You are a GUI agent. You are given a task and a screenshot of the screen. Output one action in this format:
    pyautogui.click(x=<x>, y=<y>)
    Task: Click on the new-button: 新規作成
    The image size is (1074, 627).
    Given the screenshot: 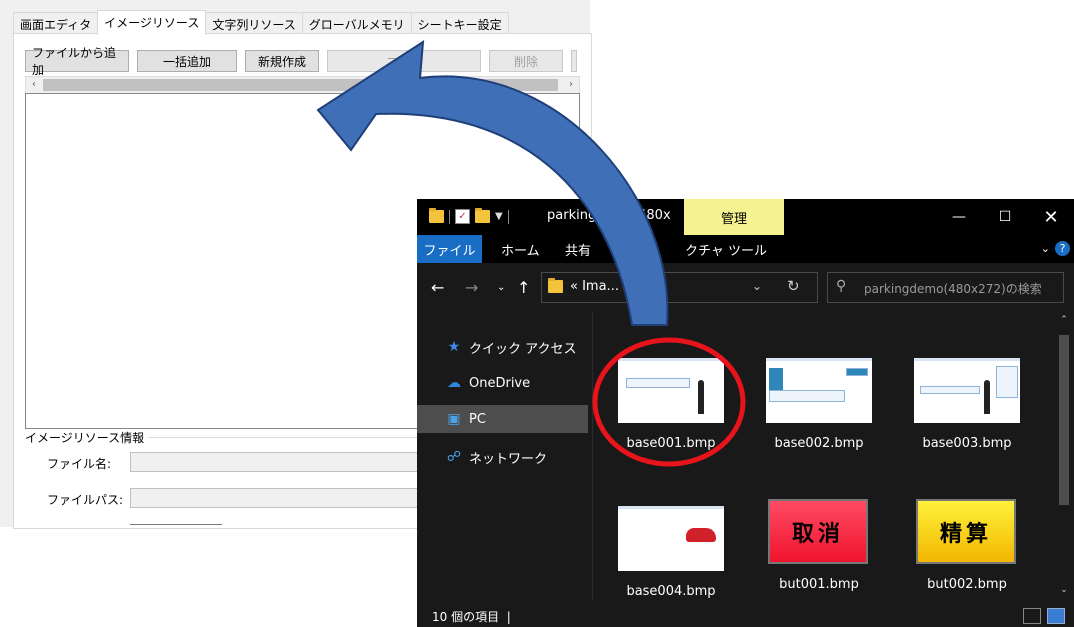 What is the action you would take?
    pyautogui.click(x=282, y=61)
    